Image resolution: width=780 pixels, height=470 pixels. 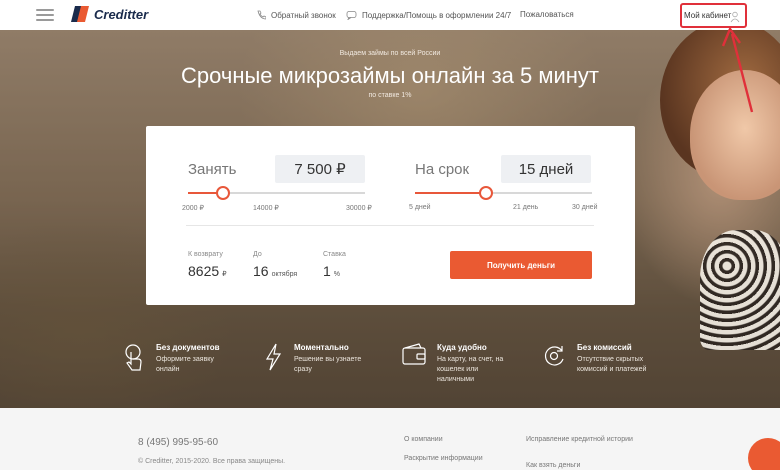 What do you see at coordinates (284, 274) in the screenshot?
I see `due-month: октября` at bounding box center [284, 274].